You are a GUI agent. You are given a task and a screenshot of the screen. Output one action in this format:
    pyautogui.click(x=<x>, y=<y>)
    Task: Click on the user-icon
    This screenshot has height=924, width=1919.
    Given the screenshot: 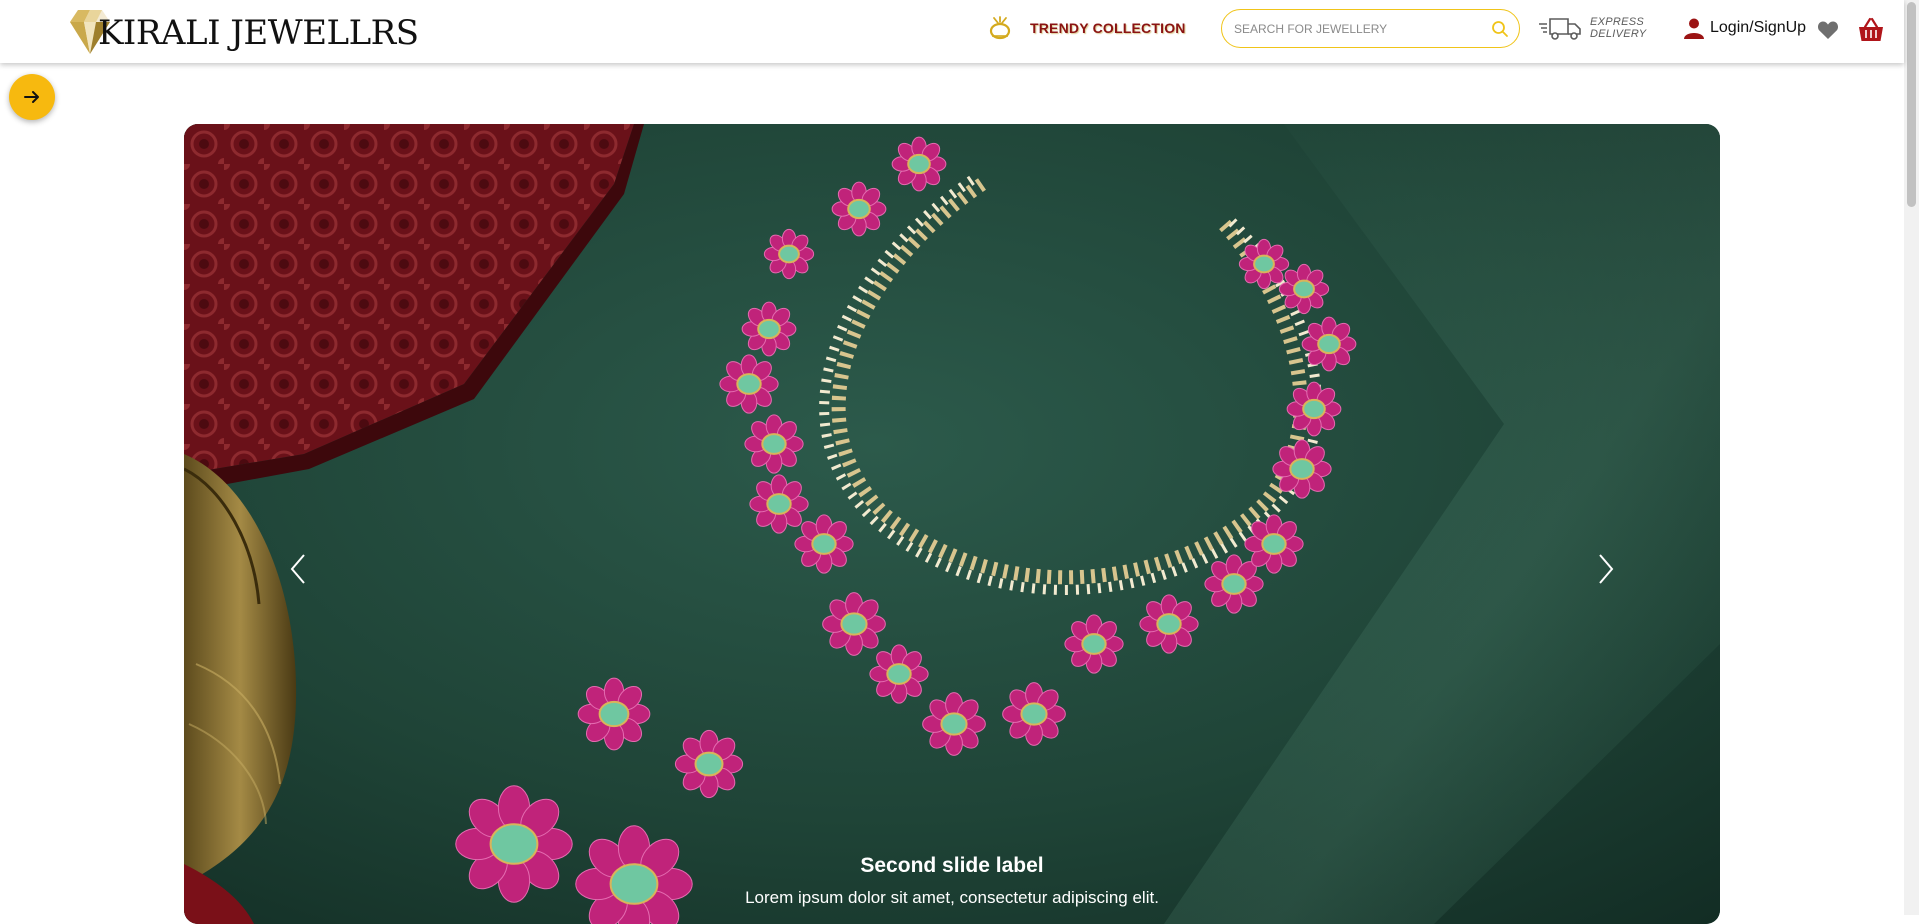 What is the action you would take?
    pyautogui.click(x=1694, y=28)
    